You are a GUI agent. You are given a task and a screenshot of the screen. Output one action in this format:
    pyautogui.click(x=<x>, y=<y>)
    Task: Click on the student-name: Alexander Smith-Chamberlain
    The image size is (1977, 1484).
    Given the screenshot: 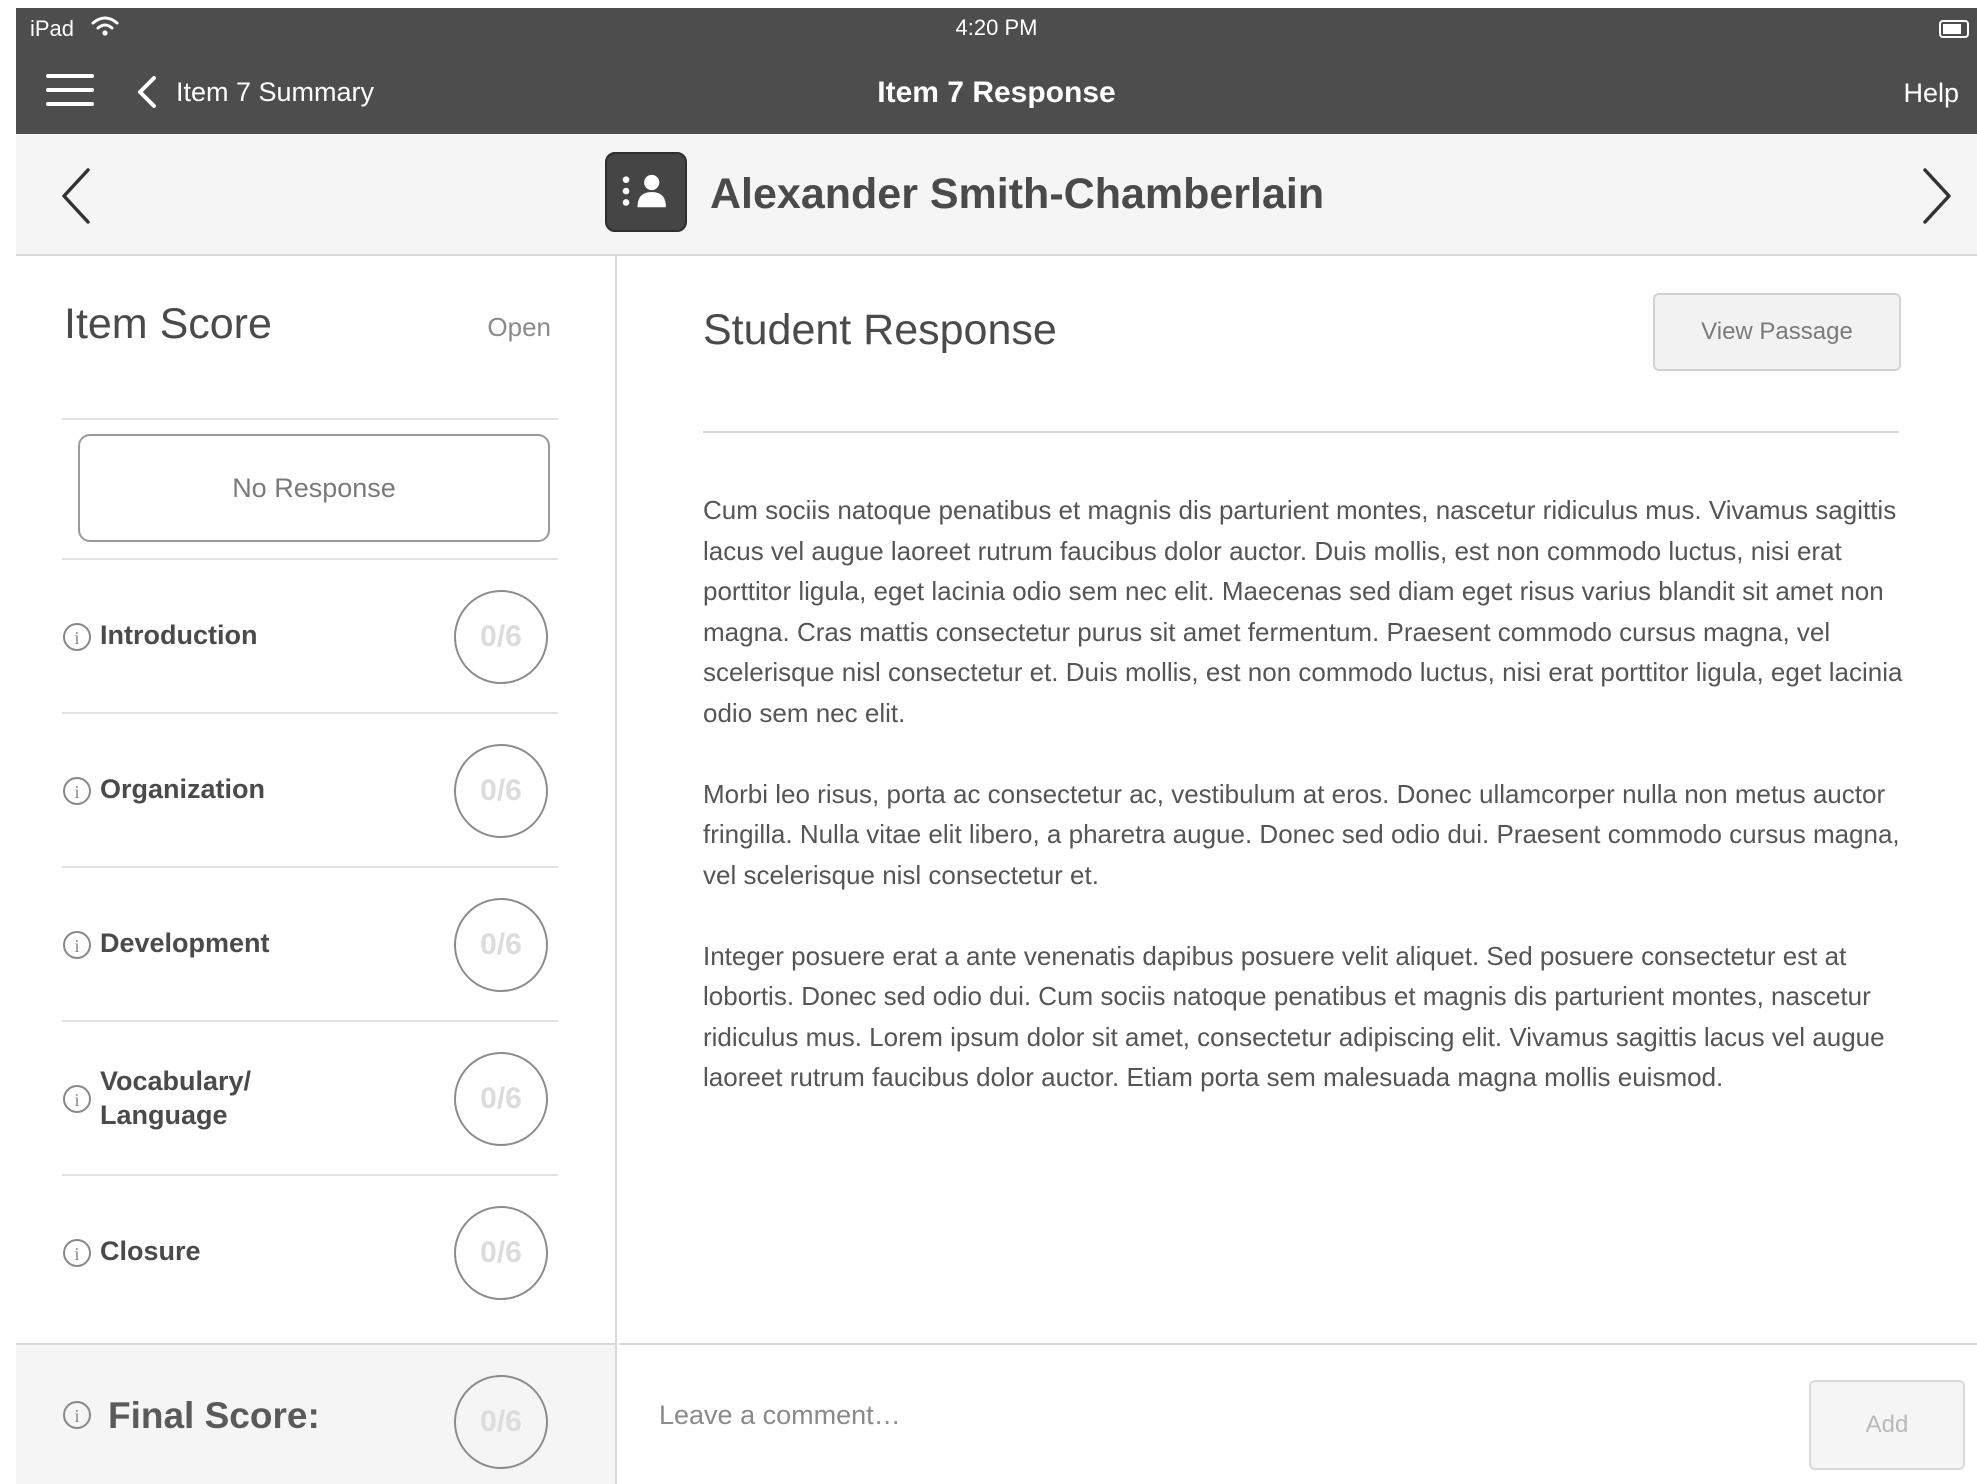 What is the action you would take?
    pyautogui.click(x=1017, y=194)
    